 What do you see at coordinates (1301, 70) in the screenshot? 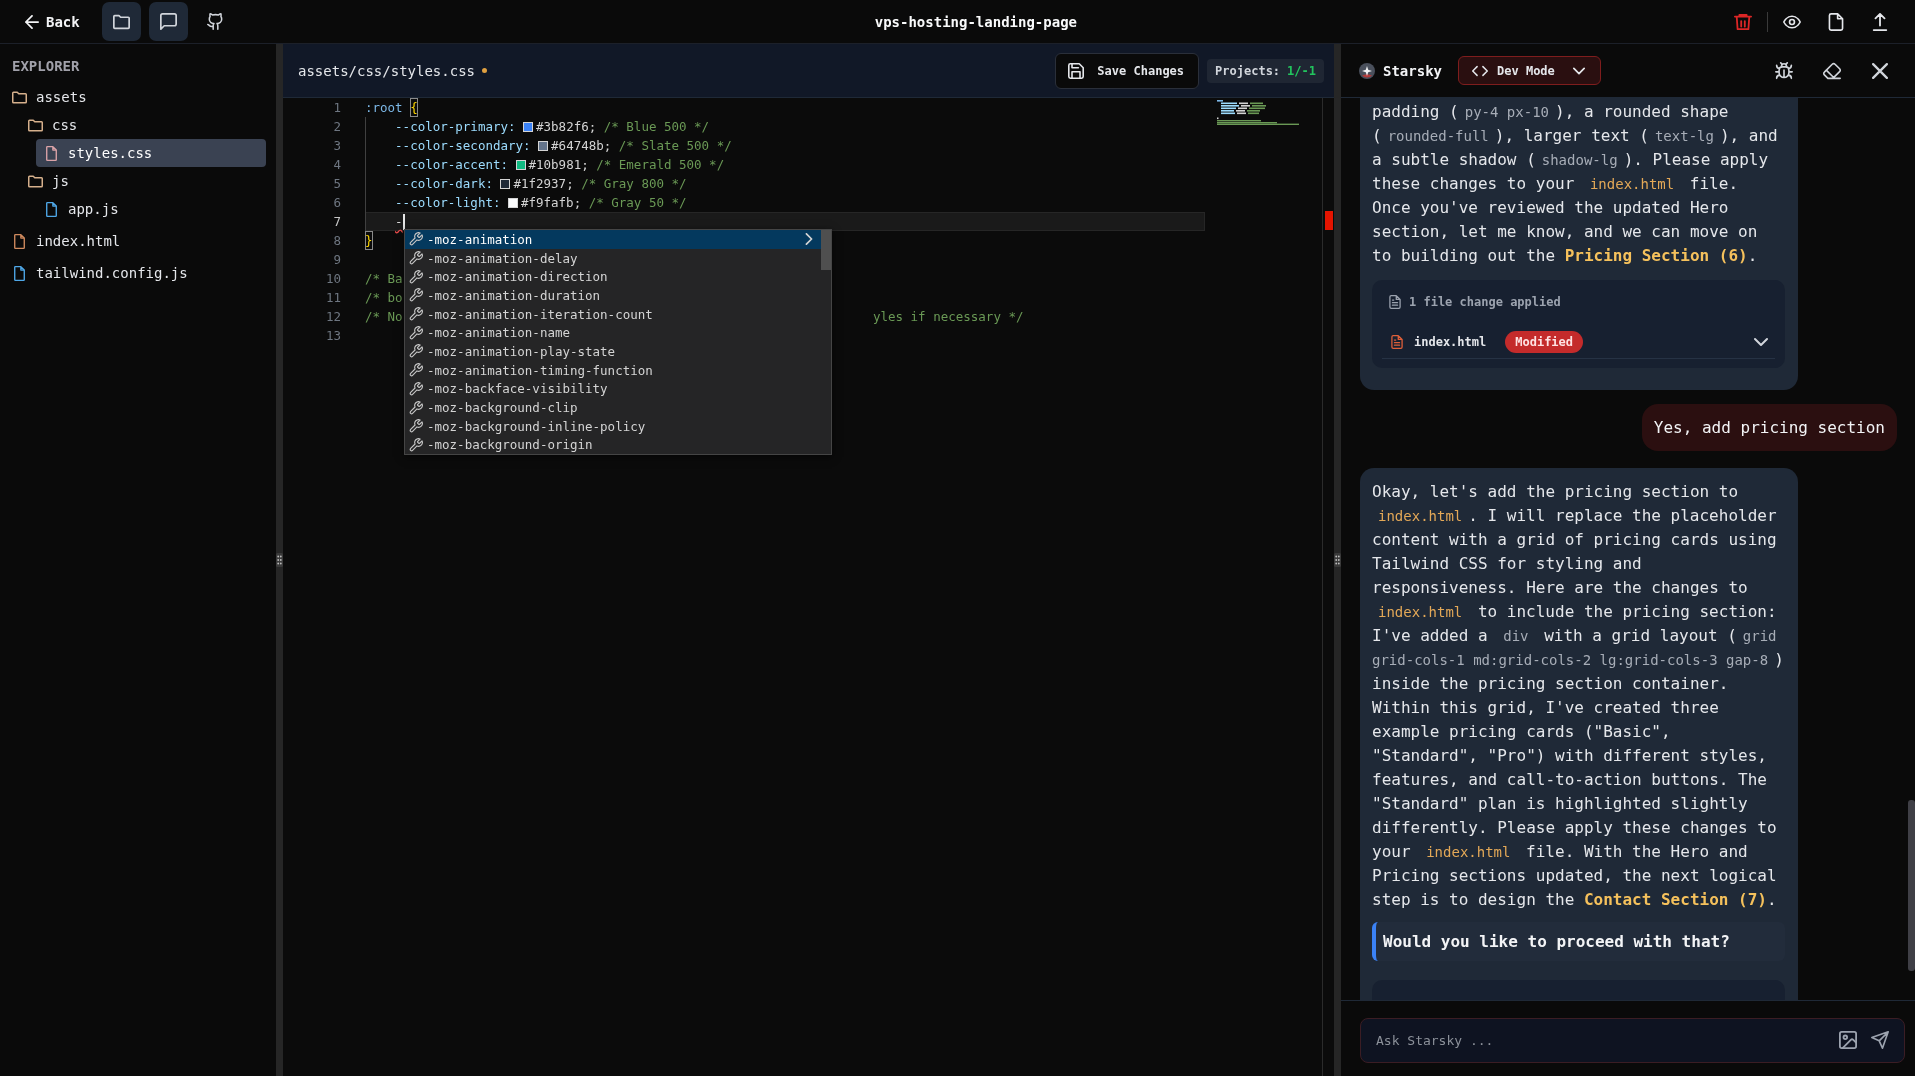
I see `projects-count: 1/-1` at bounding box center [1301, 70].